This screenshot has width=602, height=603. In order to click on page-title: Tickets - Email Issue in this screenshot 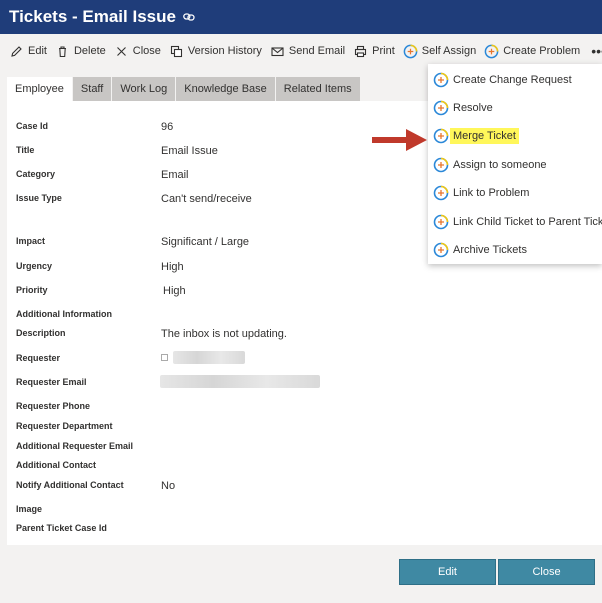, I will do `click(92, 16)`.